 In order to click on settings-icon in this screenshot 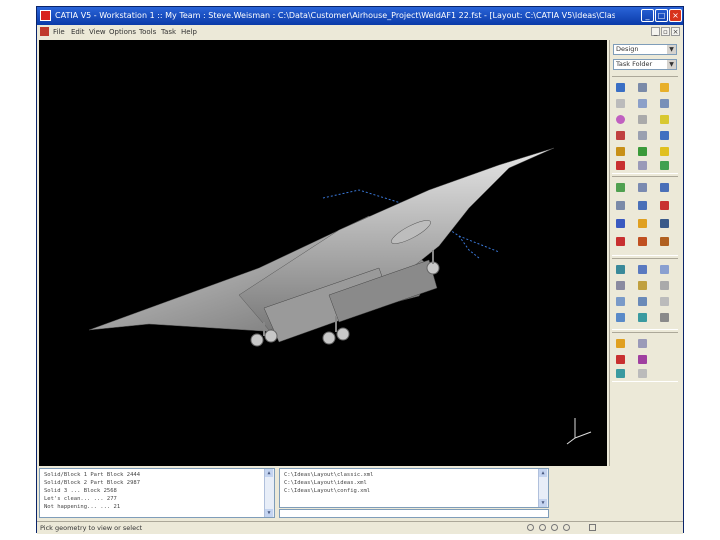, I will do `click(566, 527)`.